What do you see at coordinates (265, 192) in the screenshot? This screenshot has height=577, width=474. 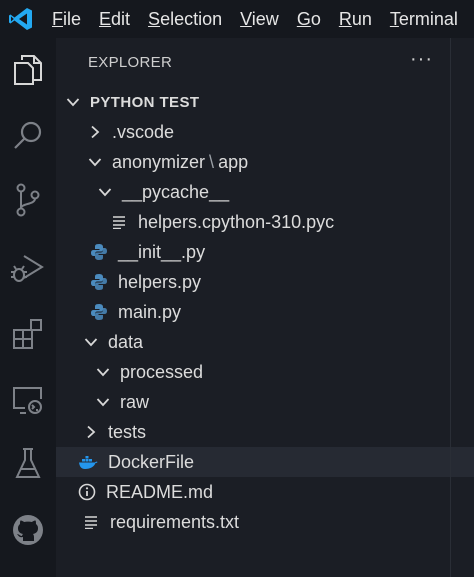 I see `tree-item-pycache-folder: __pycache__` at bounding box center [265, 192].